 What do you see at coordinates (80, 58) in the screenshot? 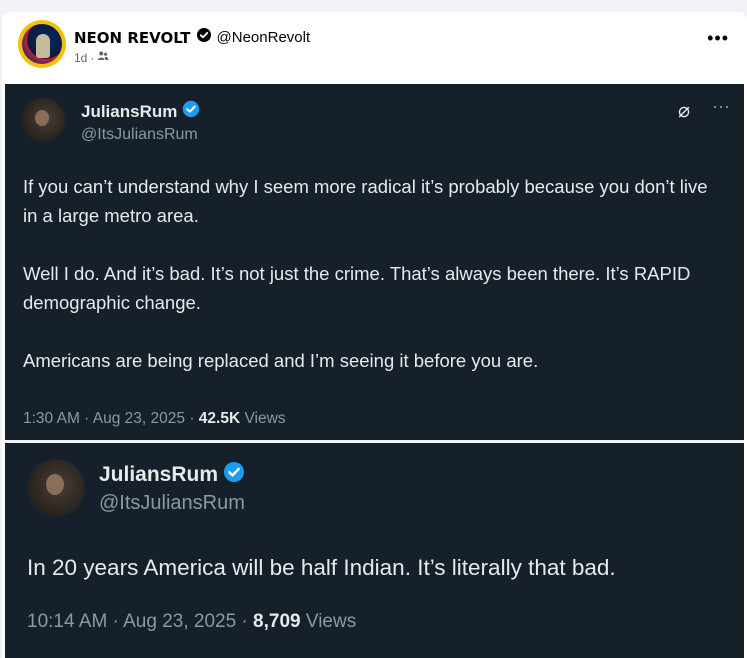
I see `post-time: 1d` at bounding box center [80, 58].